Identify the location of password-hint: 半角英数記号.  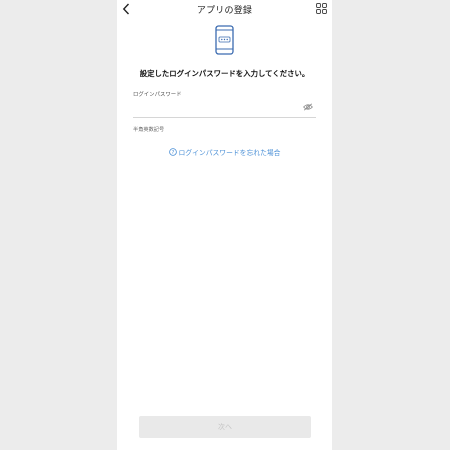
(149, 130).